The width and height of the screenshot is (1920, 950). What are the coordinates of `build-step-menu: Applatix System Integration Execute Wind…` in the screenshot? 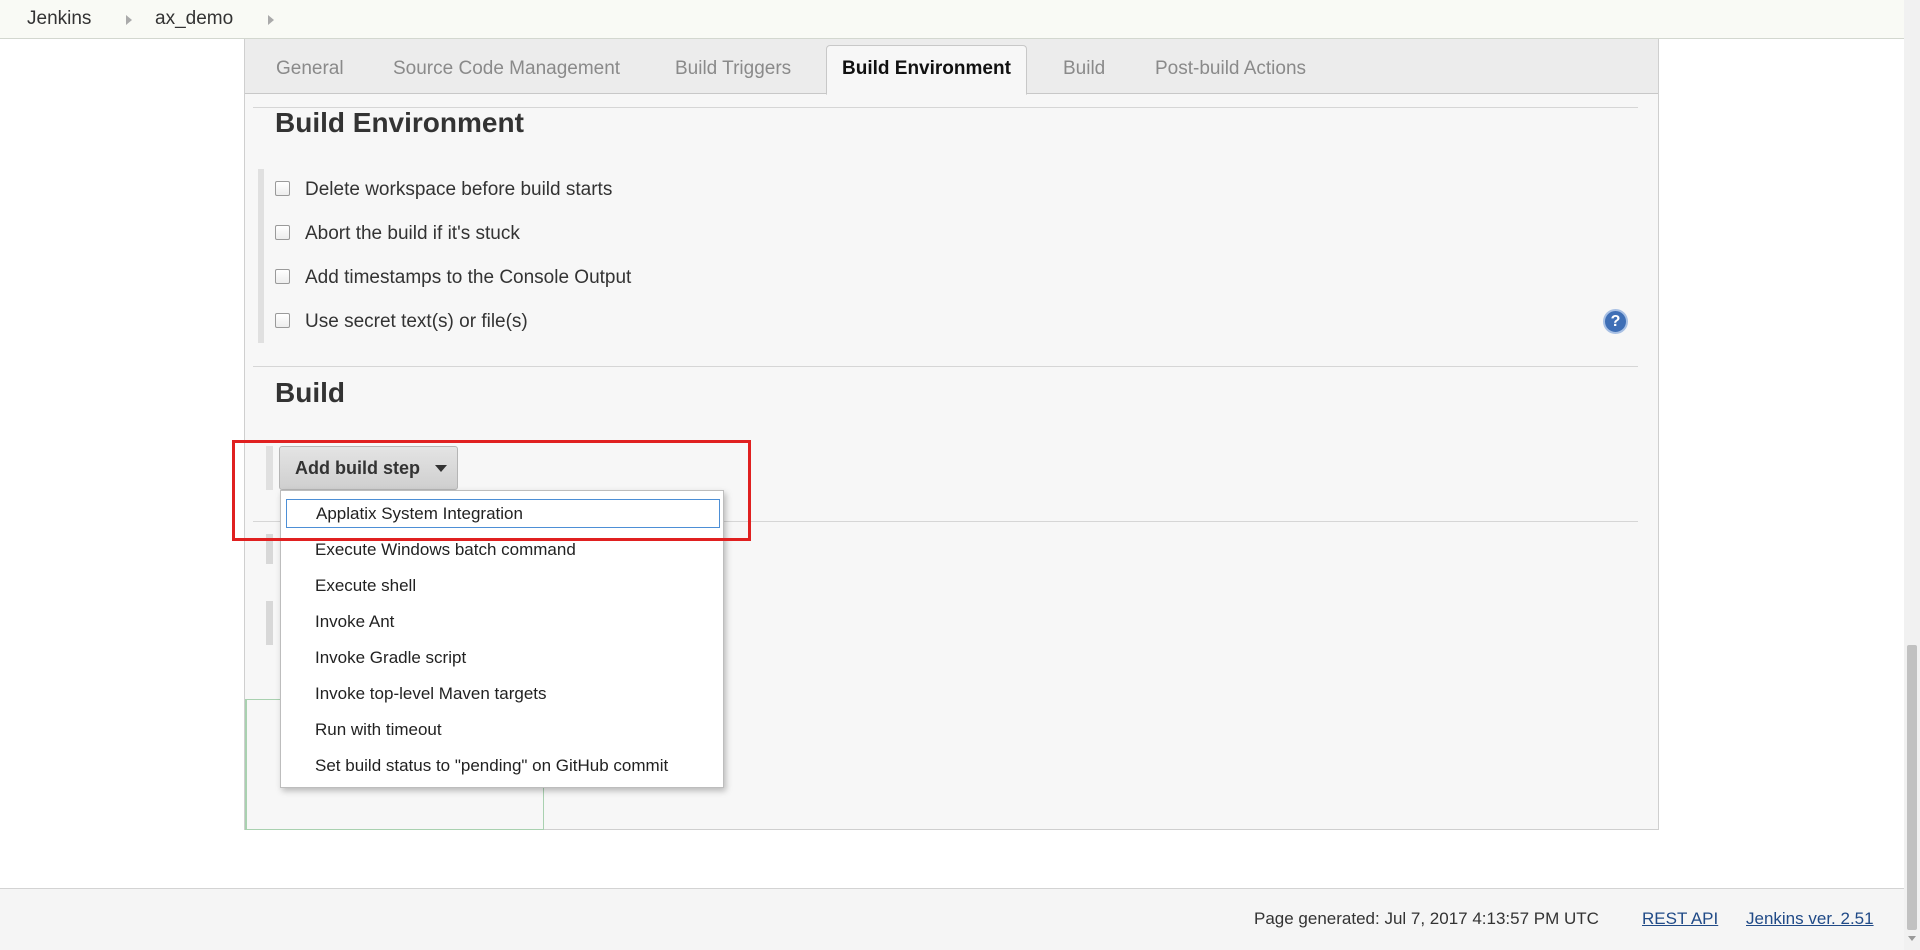 It's located at (502, 639).